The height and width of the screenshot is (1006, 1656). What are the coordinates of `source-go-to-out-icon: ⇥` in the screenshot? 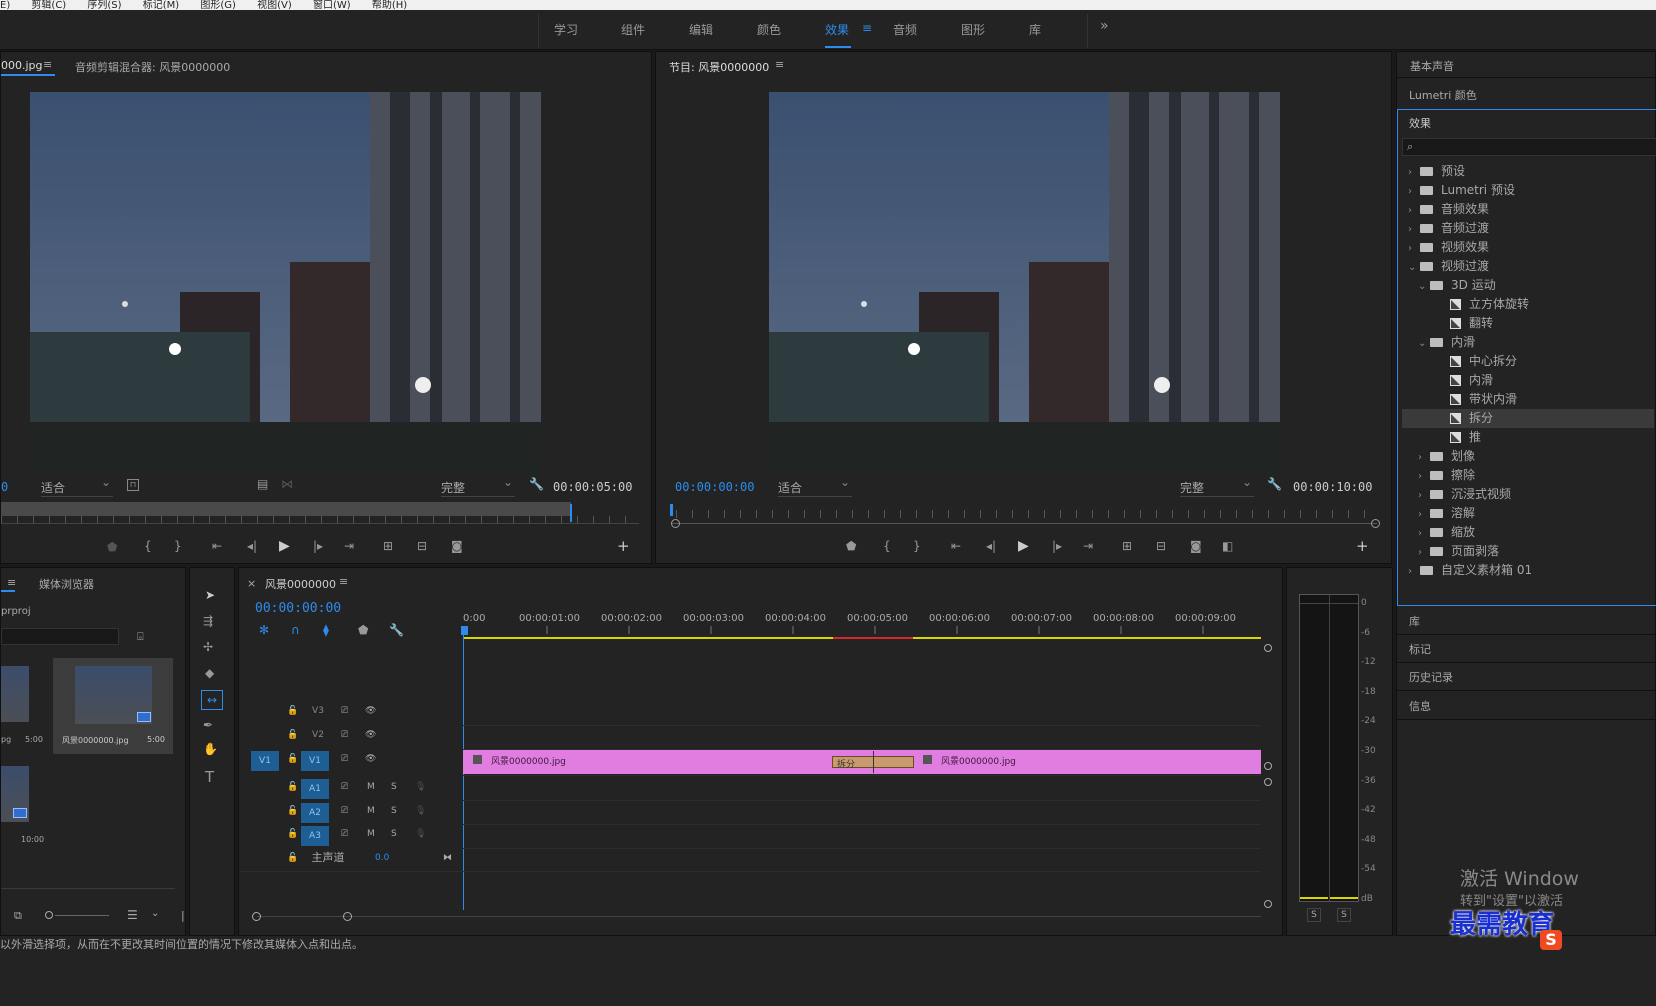 It's located at (349, 546).